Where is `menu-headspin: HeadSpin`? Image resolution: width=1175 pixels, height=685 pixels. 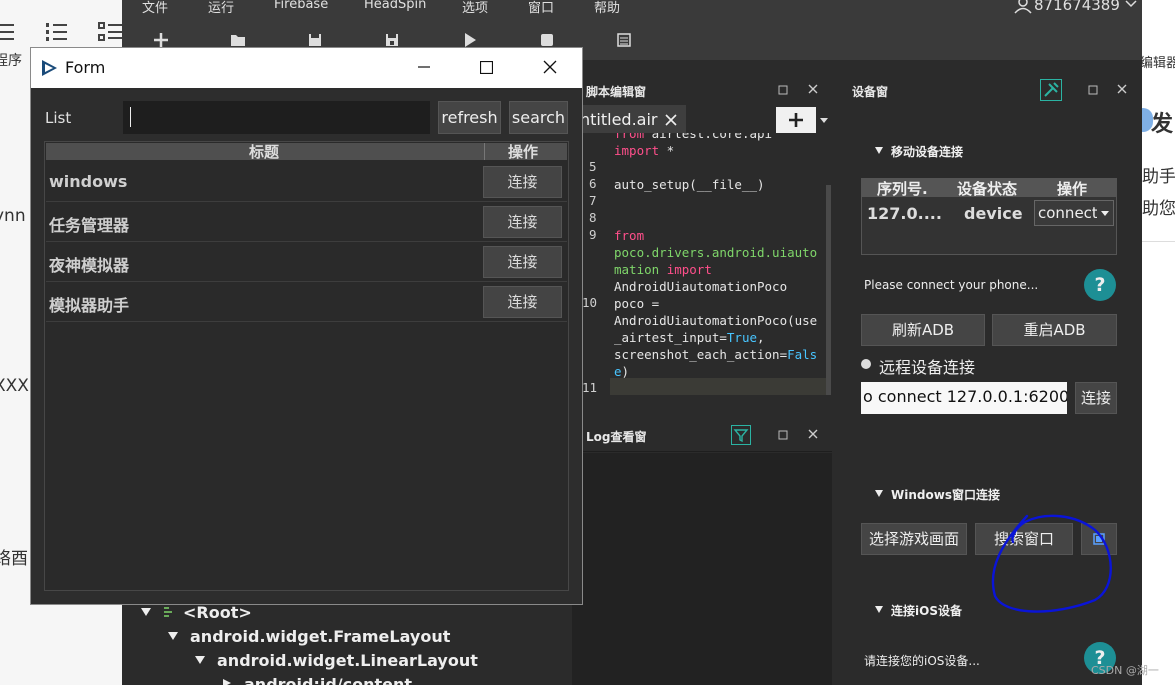 menu-headspin: HeadSpin is located at coordinates (395, 6).